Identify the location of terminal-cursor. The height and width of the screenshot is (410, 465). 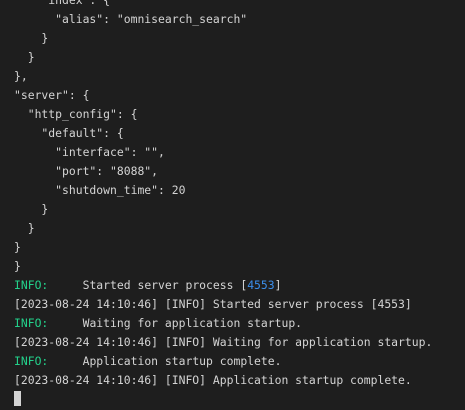
(17, 398).